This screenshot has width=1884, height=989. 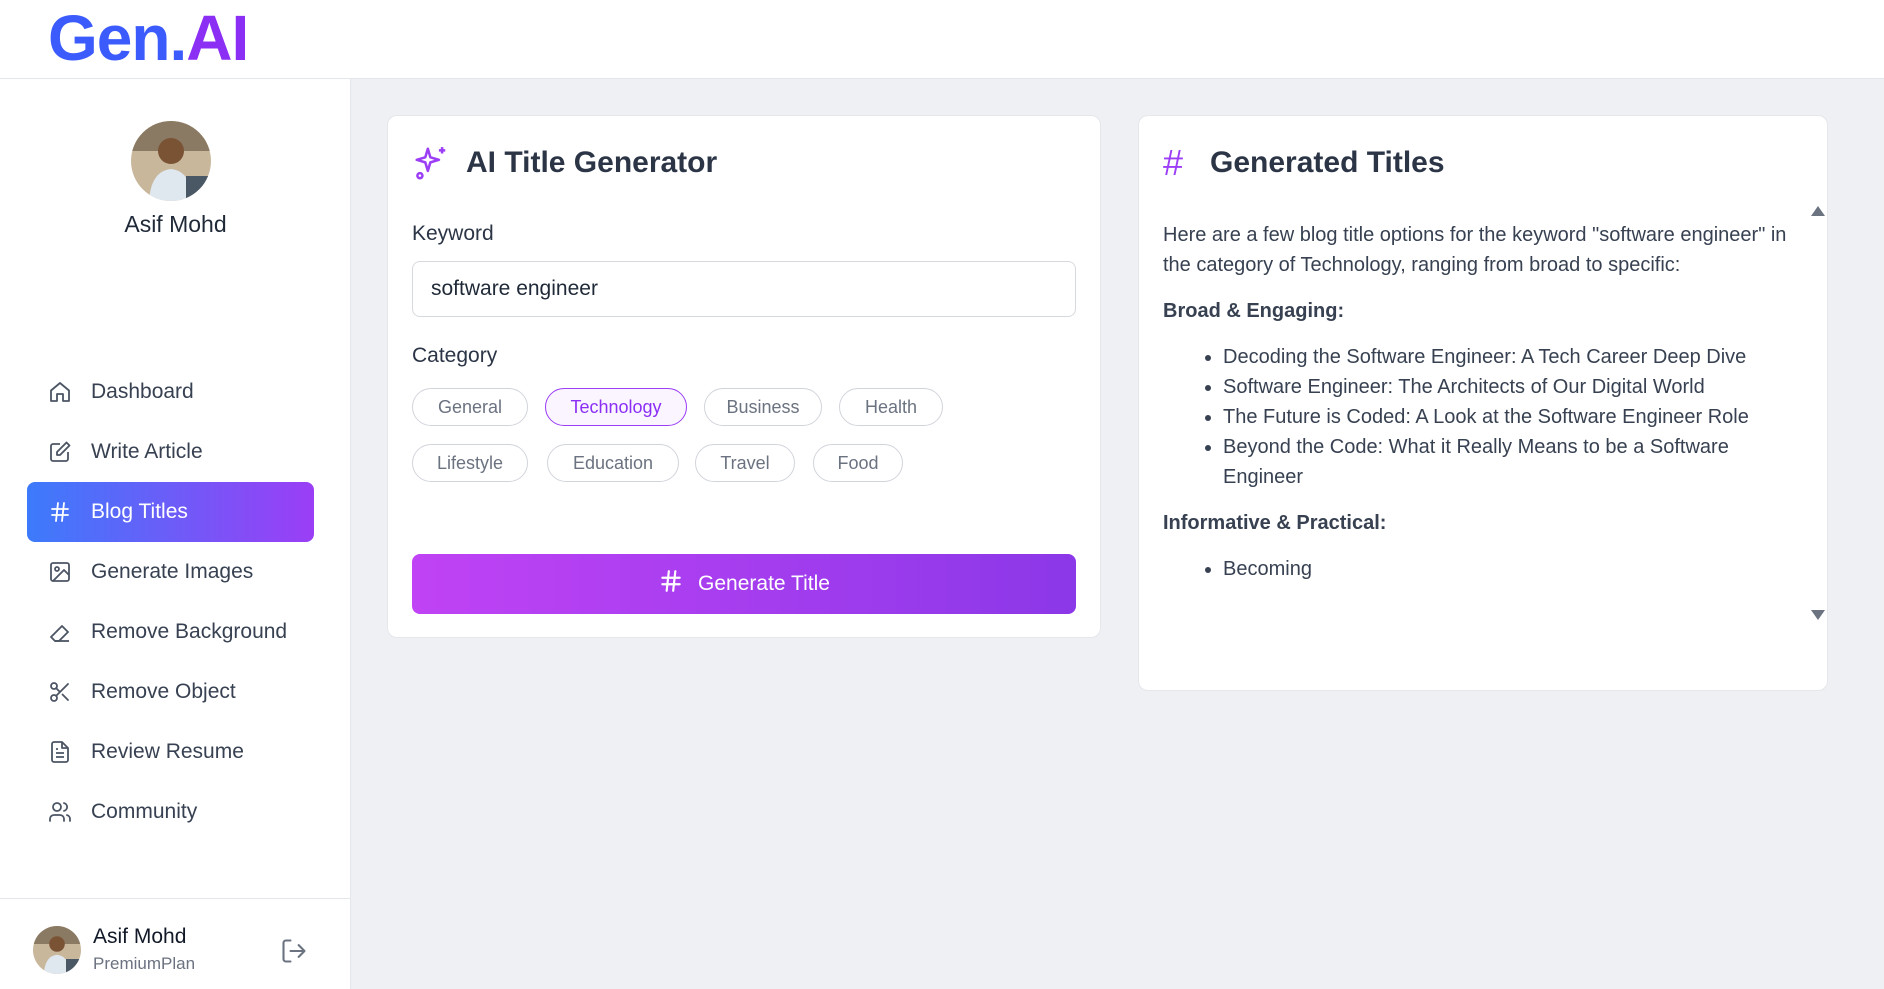 What do you see at coordinates (592, 162) in the screenshot?
I see `generator-title: AI Title Generator` at bounding box center [592, 162].